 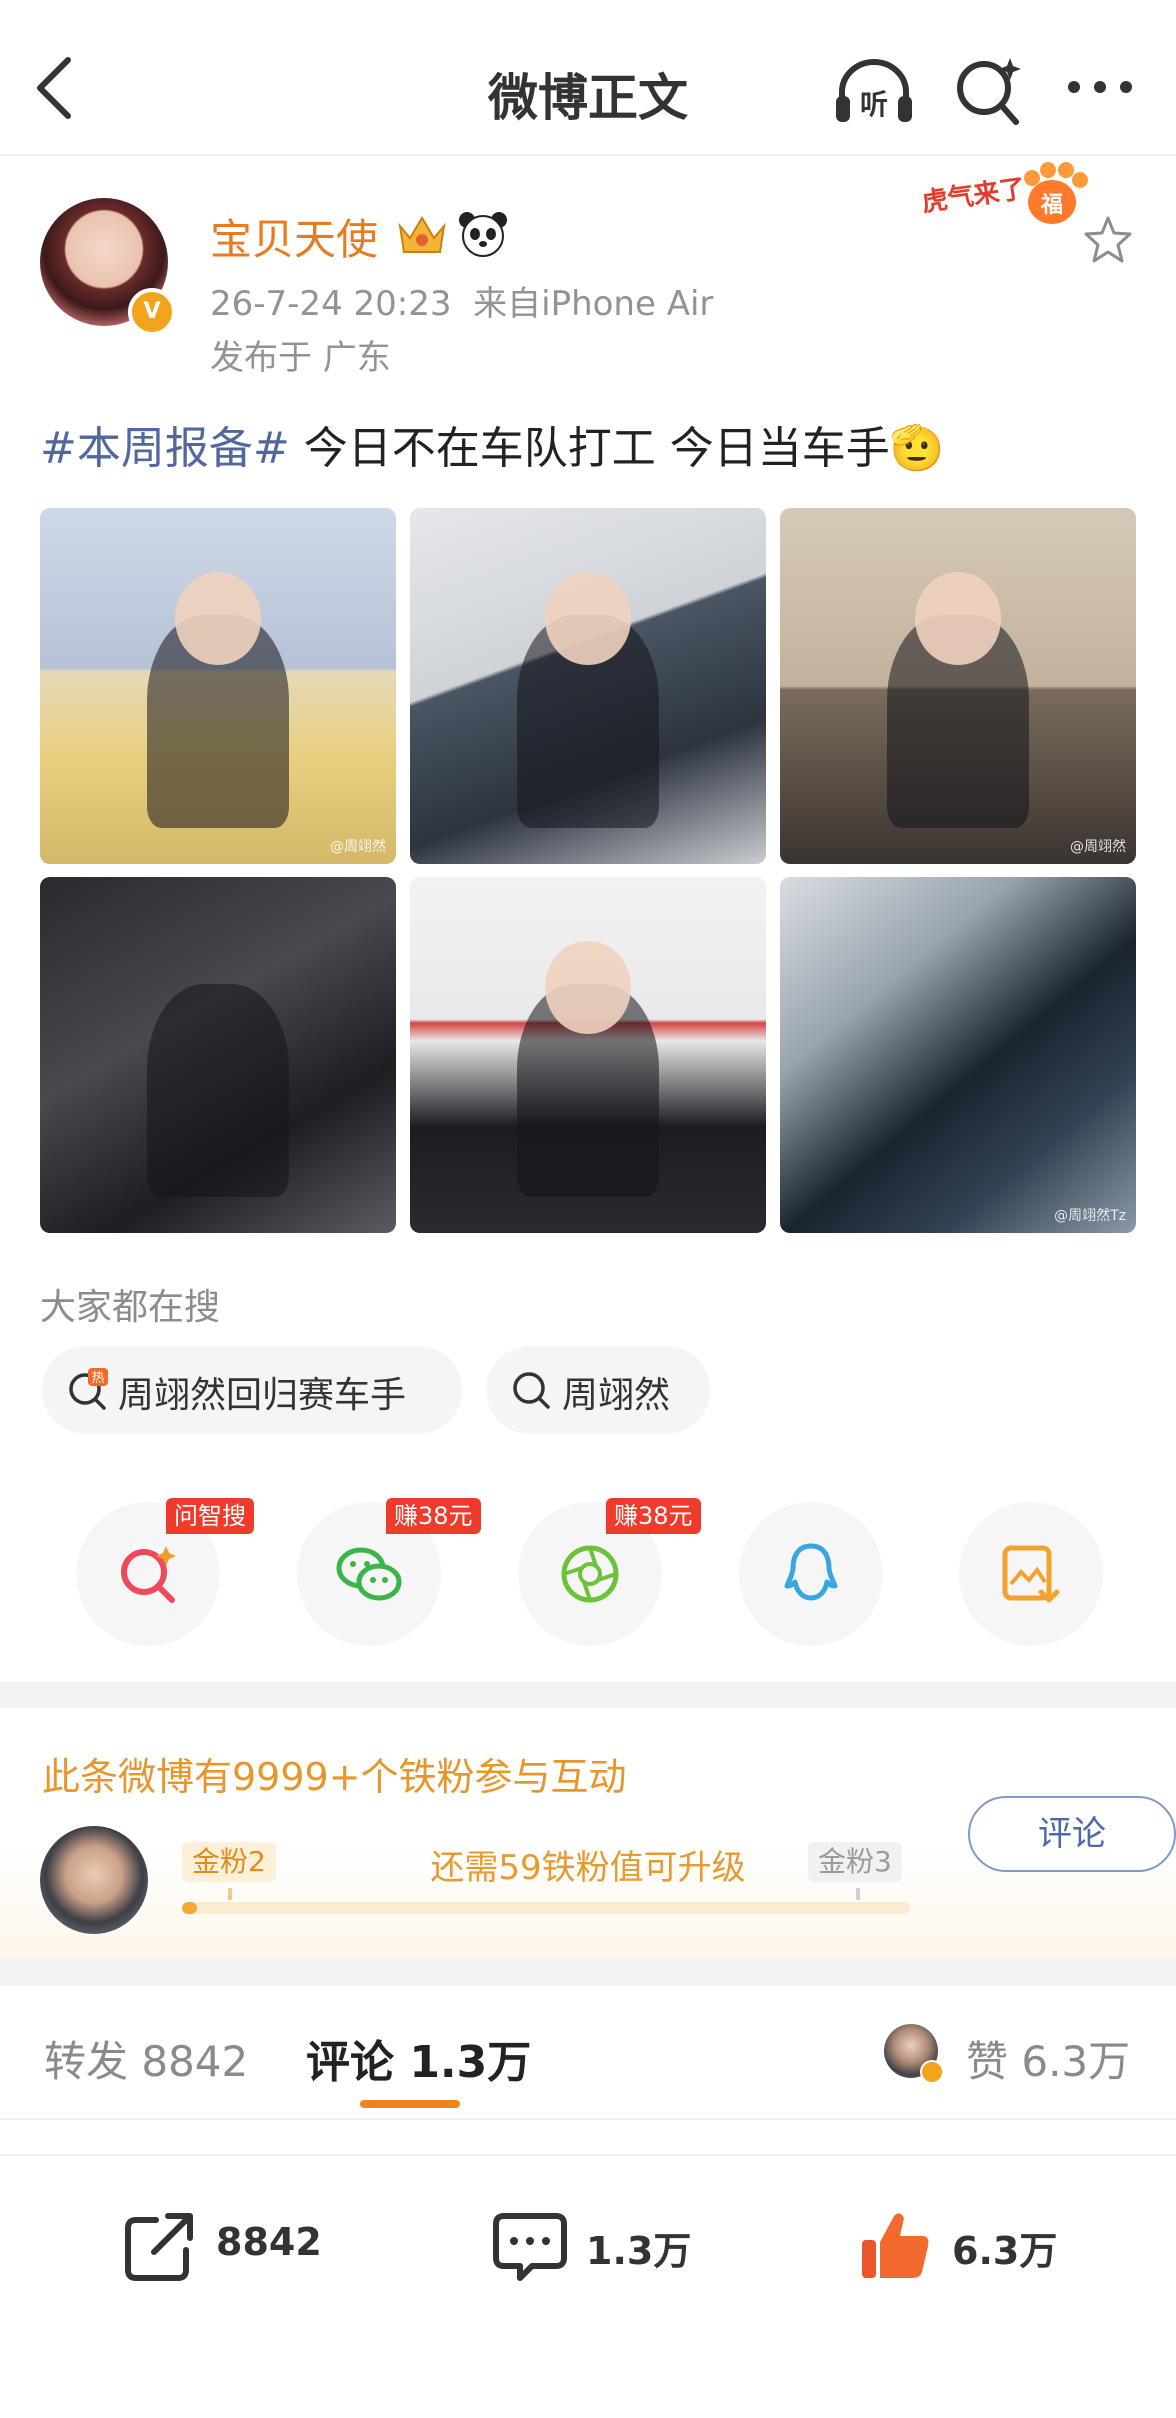 I want to click on search-suggestion-text: 周翊然, so click(x=616, y=1395).